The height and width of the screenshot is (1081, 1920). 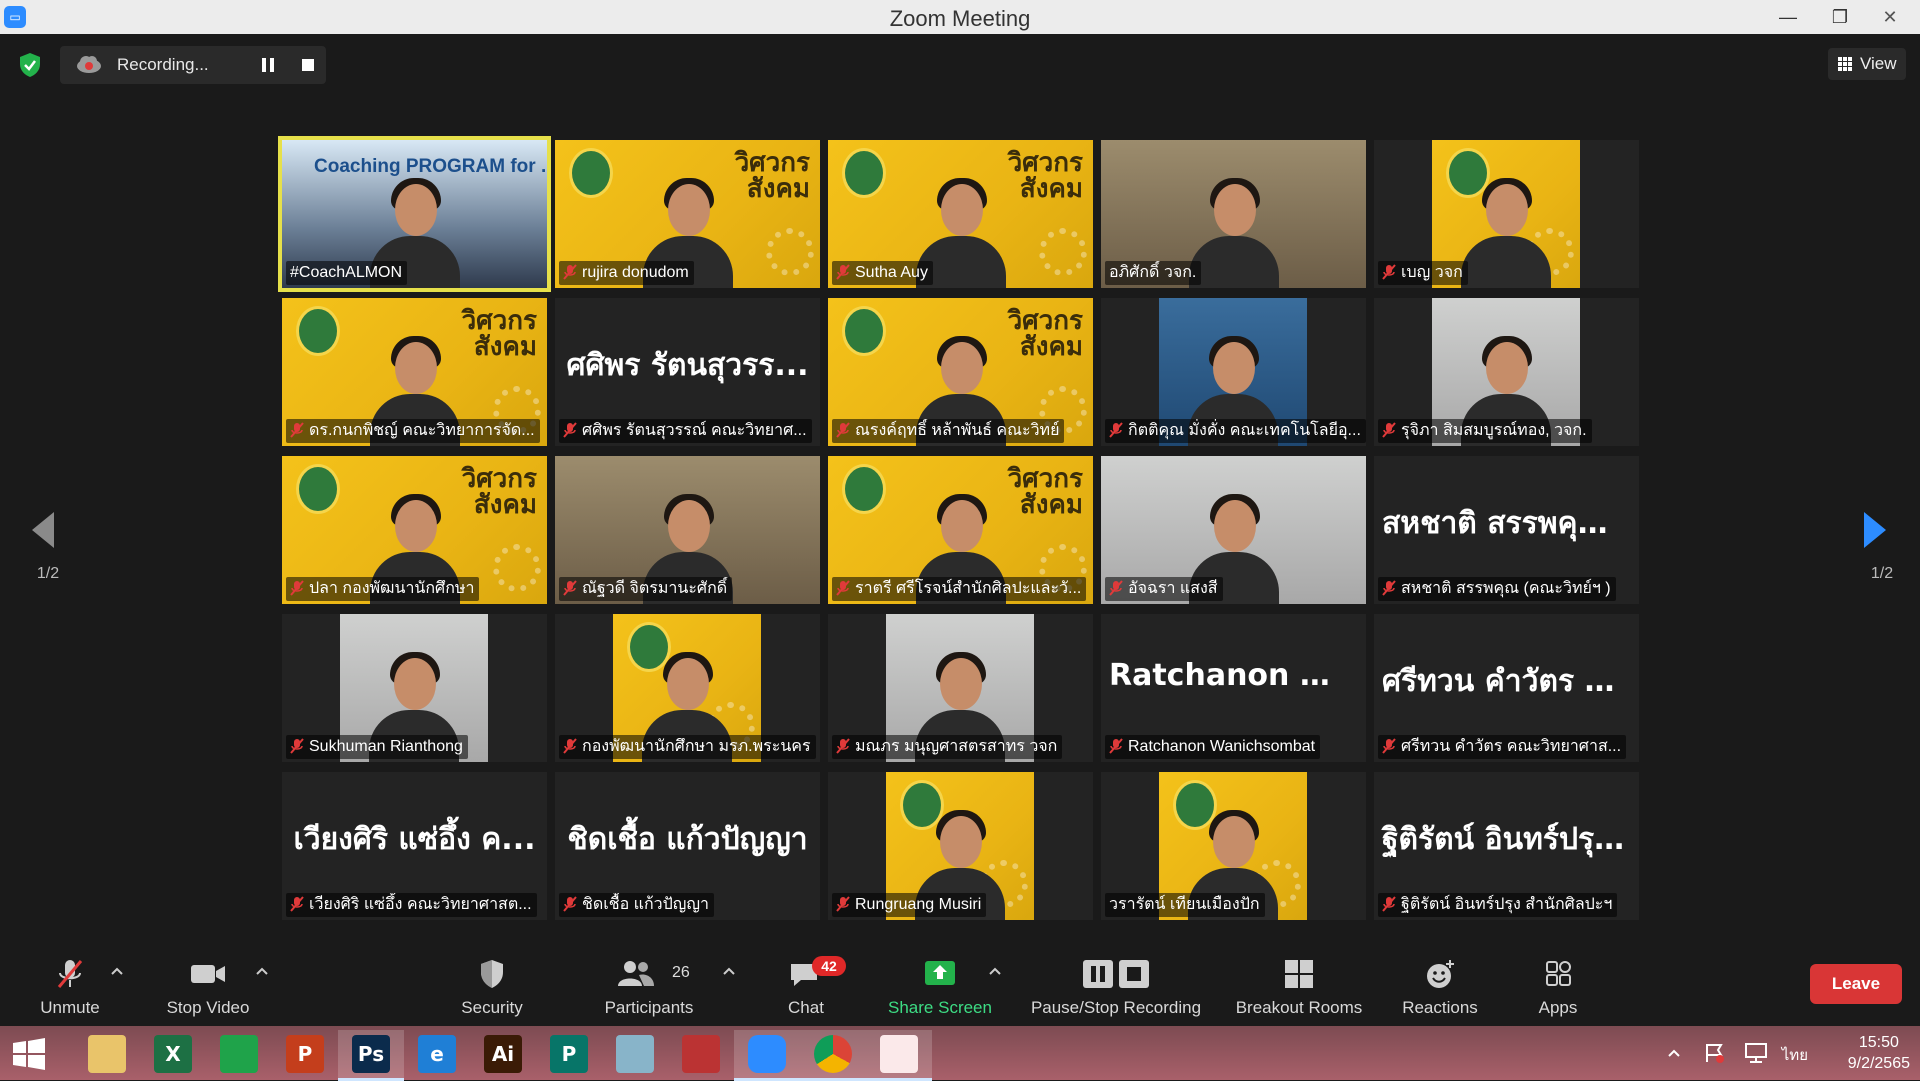 I want to click on taskbar-app-illustrator: Ai, so click(x=503, y=1054).